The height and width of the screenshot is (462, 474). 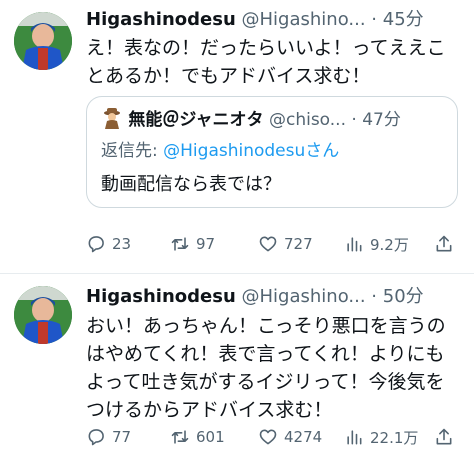 What do you see at coordinates (322, 151) in the screenshot?
I see `reply-suffix: さん` at bounding box center [322, 151].